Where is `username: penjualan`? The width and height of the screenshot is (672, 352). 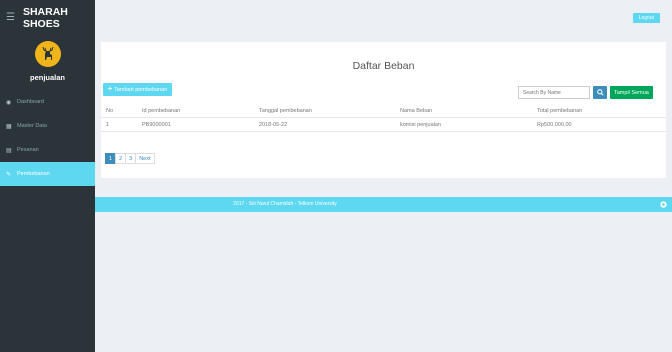 username: penjualan is located at coordinates (47, 77).